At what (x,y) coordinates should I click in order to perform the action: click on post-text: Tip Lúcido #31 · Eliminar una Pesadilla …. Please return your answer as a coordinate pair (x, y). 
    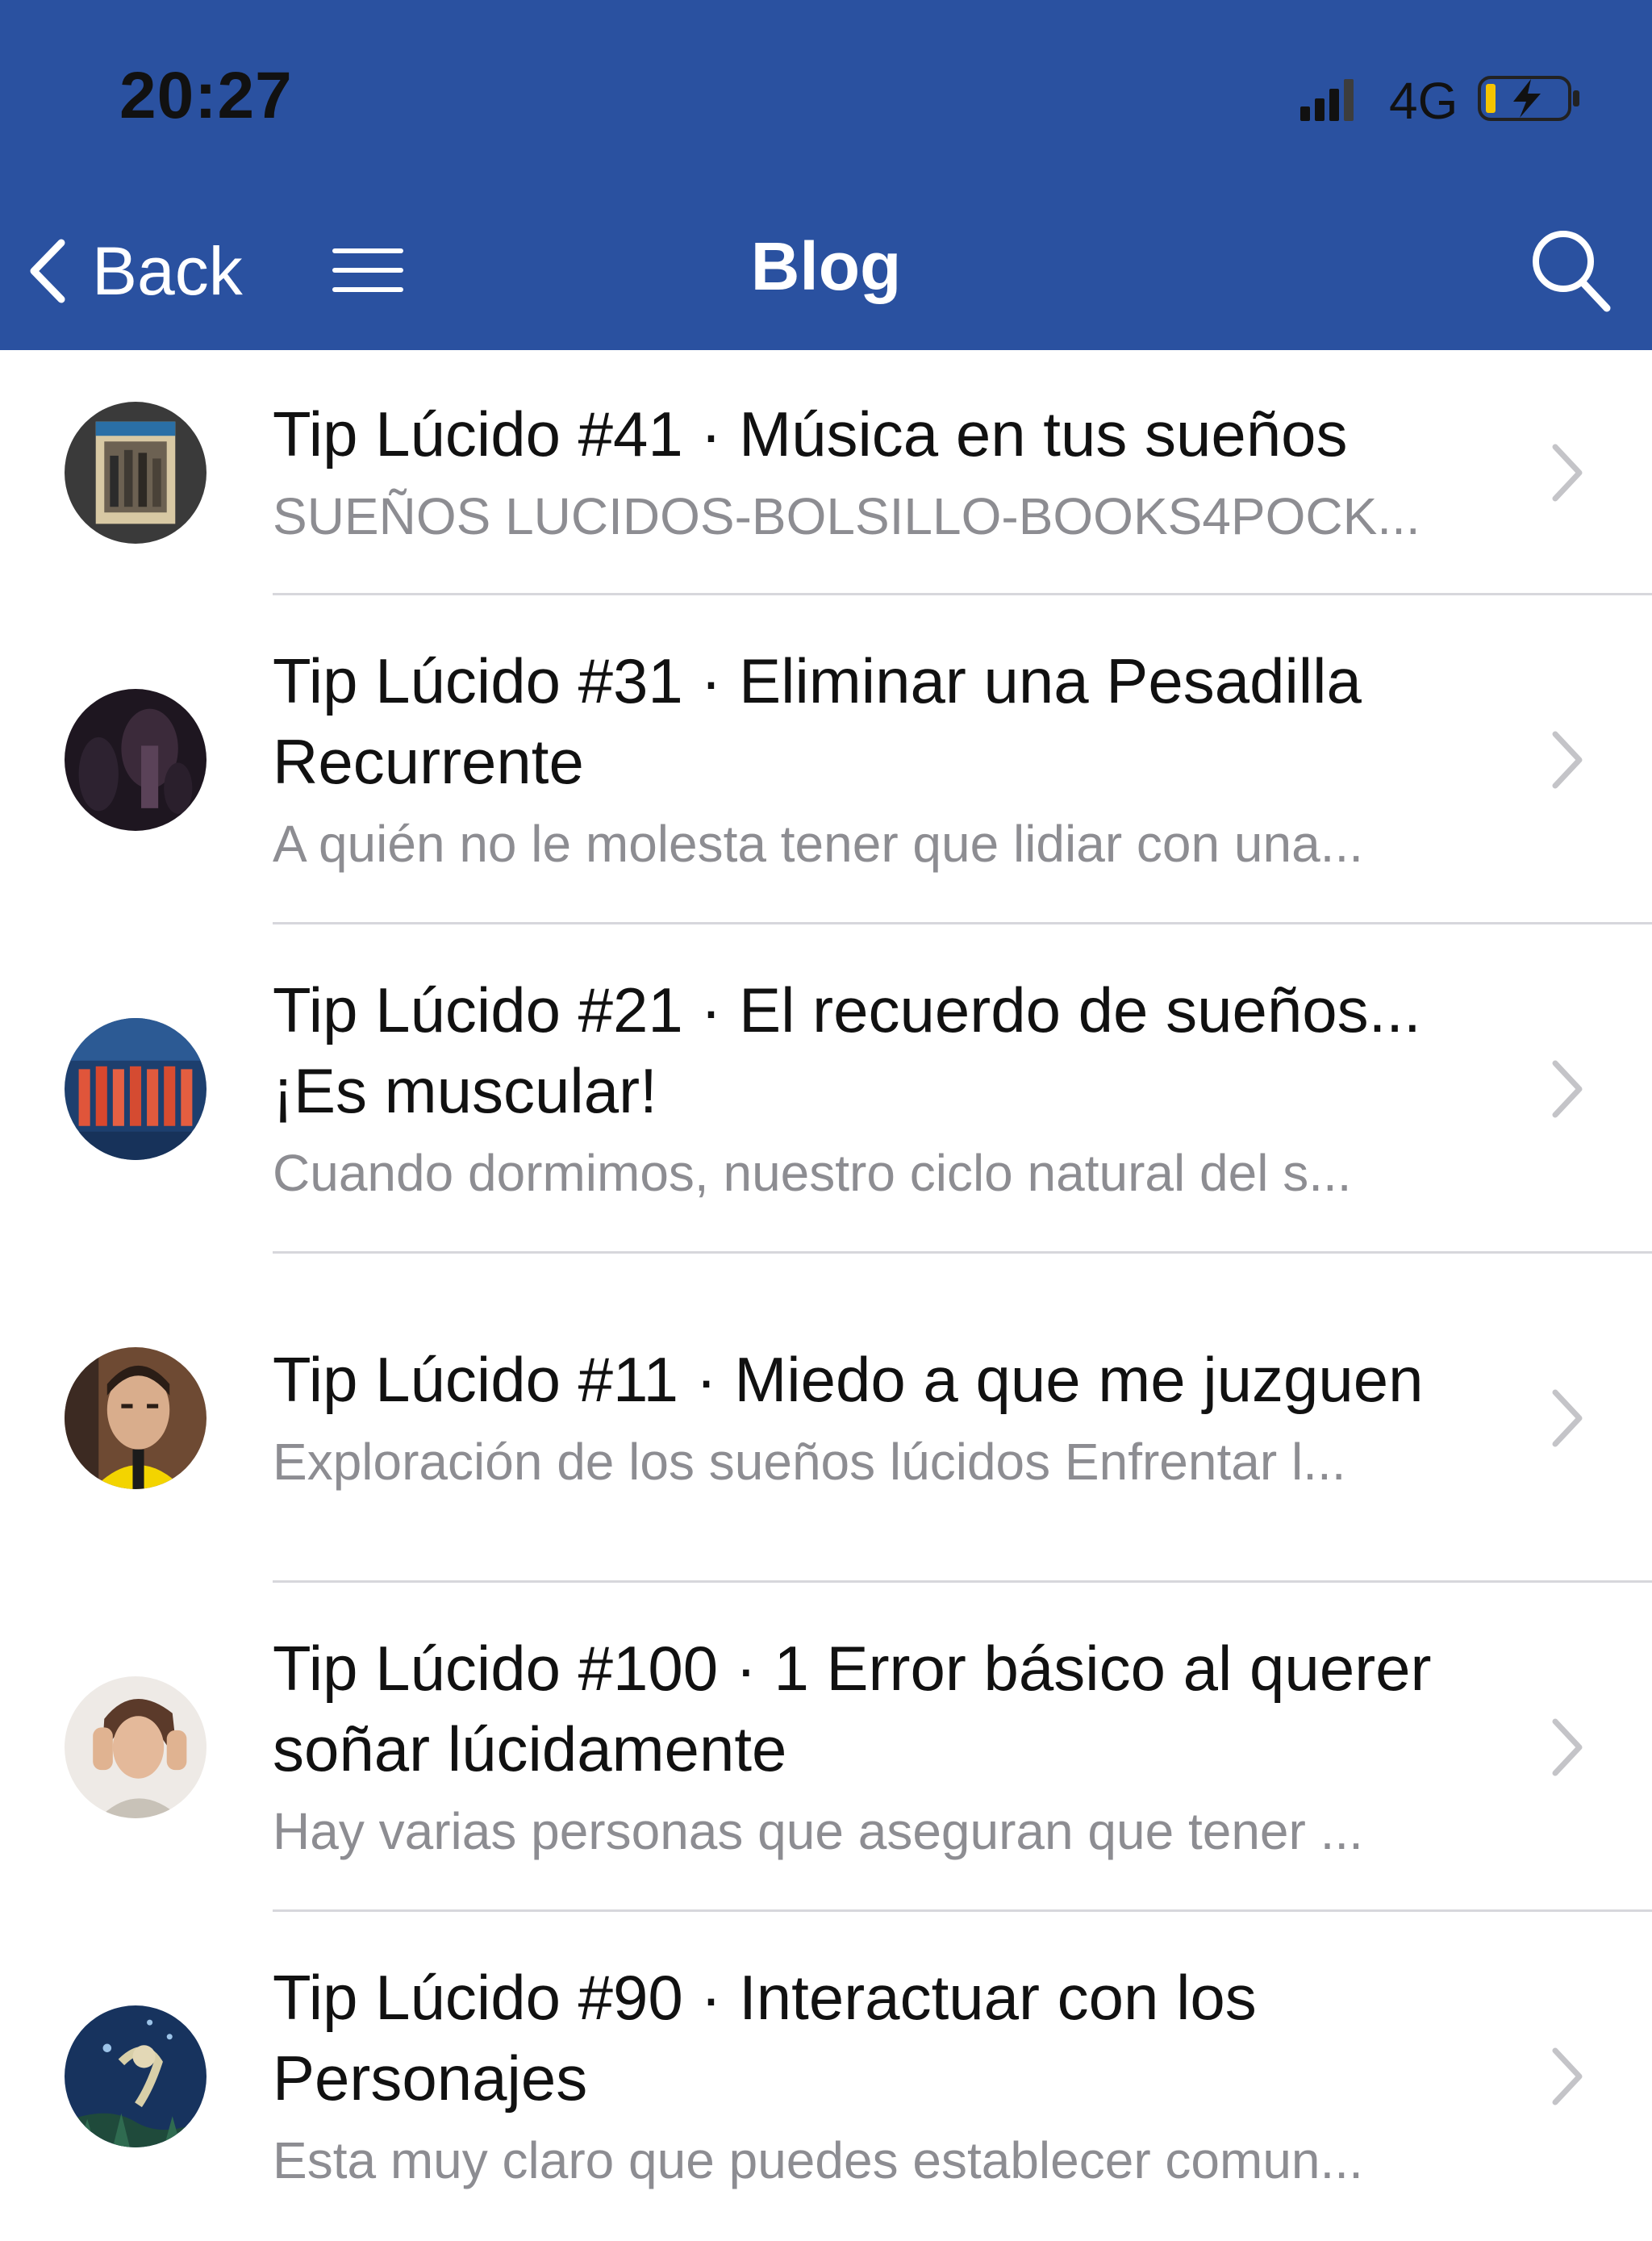
    Looking at the image, I should click on (878, 760).